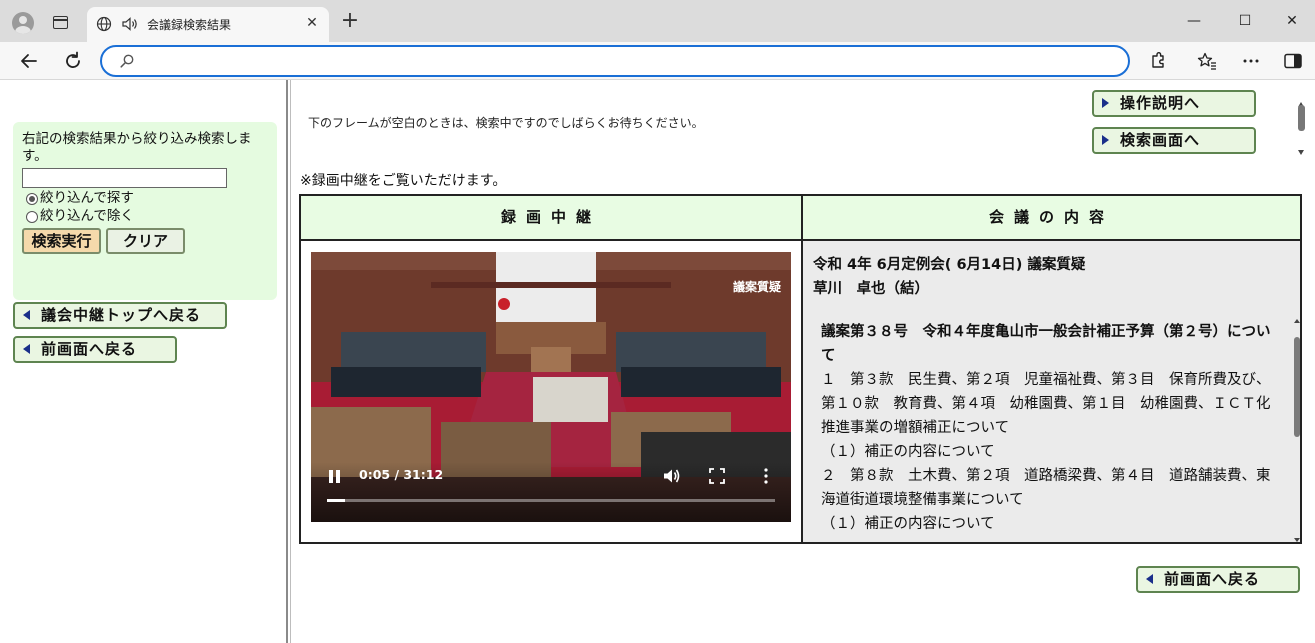 The height and width of the screenshot is (643, 1315). What do you see at coordinates (1160, 103) in the screenshot?
I see `manual-button-label: 操作説明へ` at bounding box center [1160, 103].